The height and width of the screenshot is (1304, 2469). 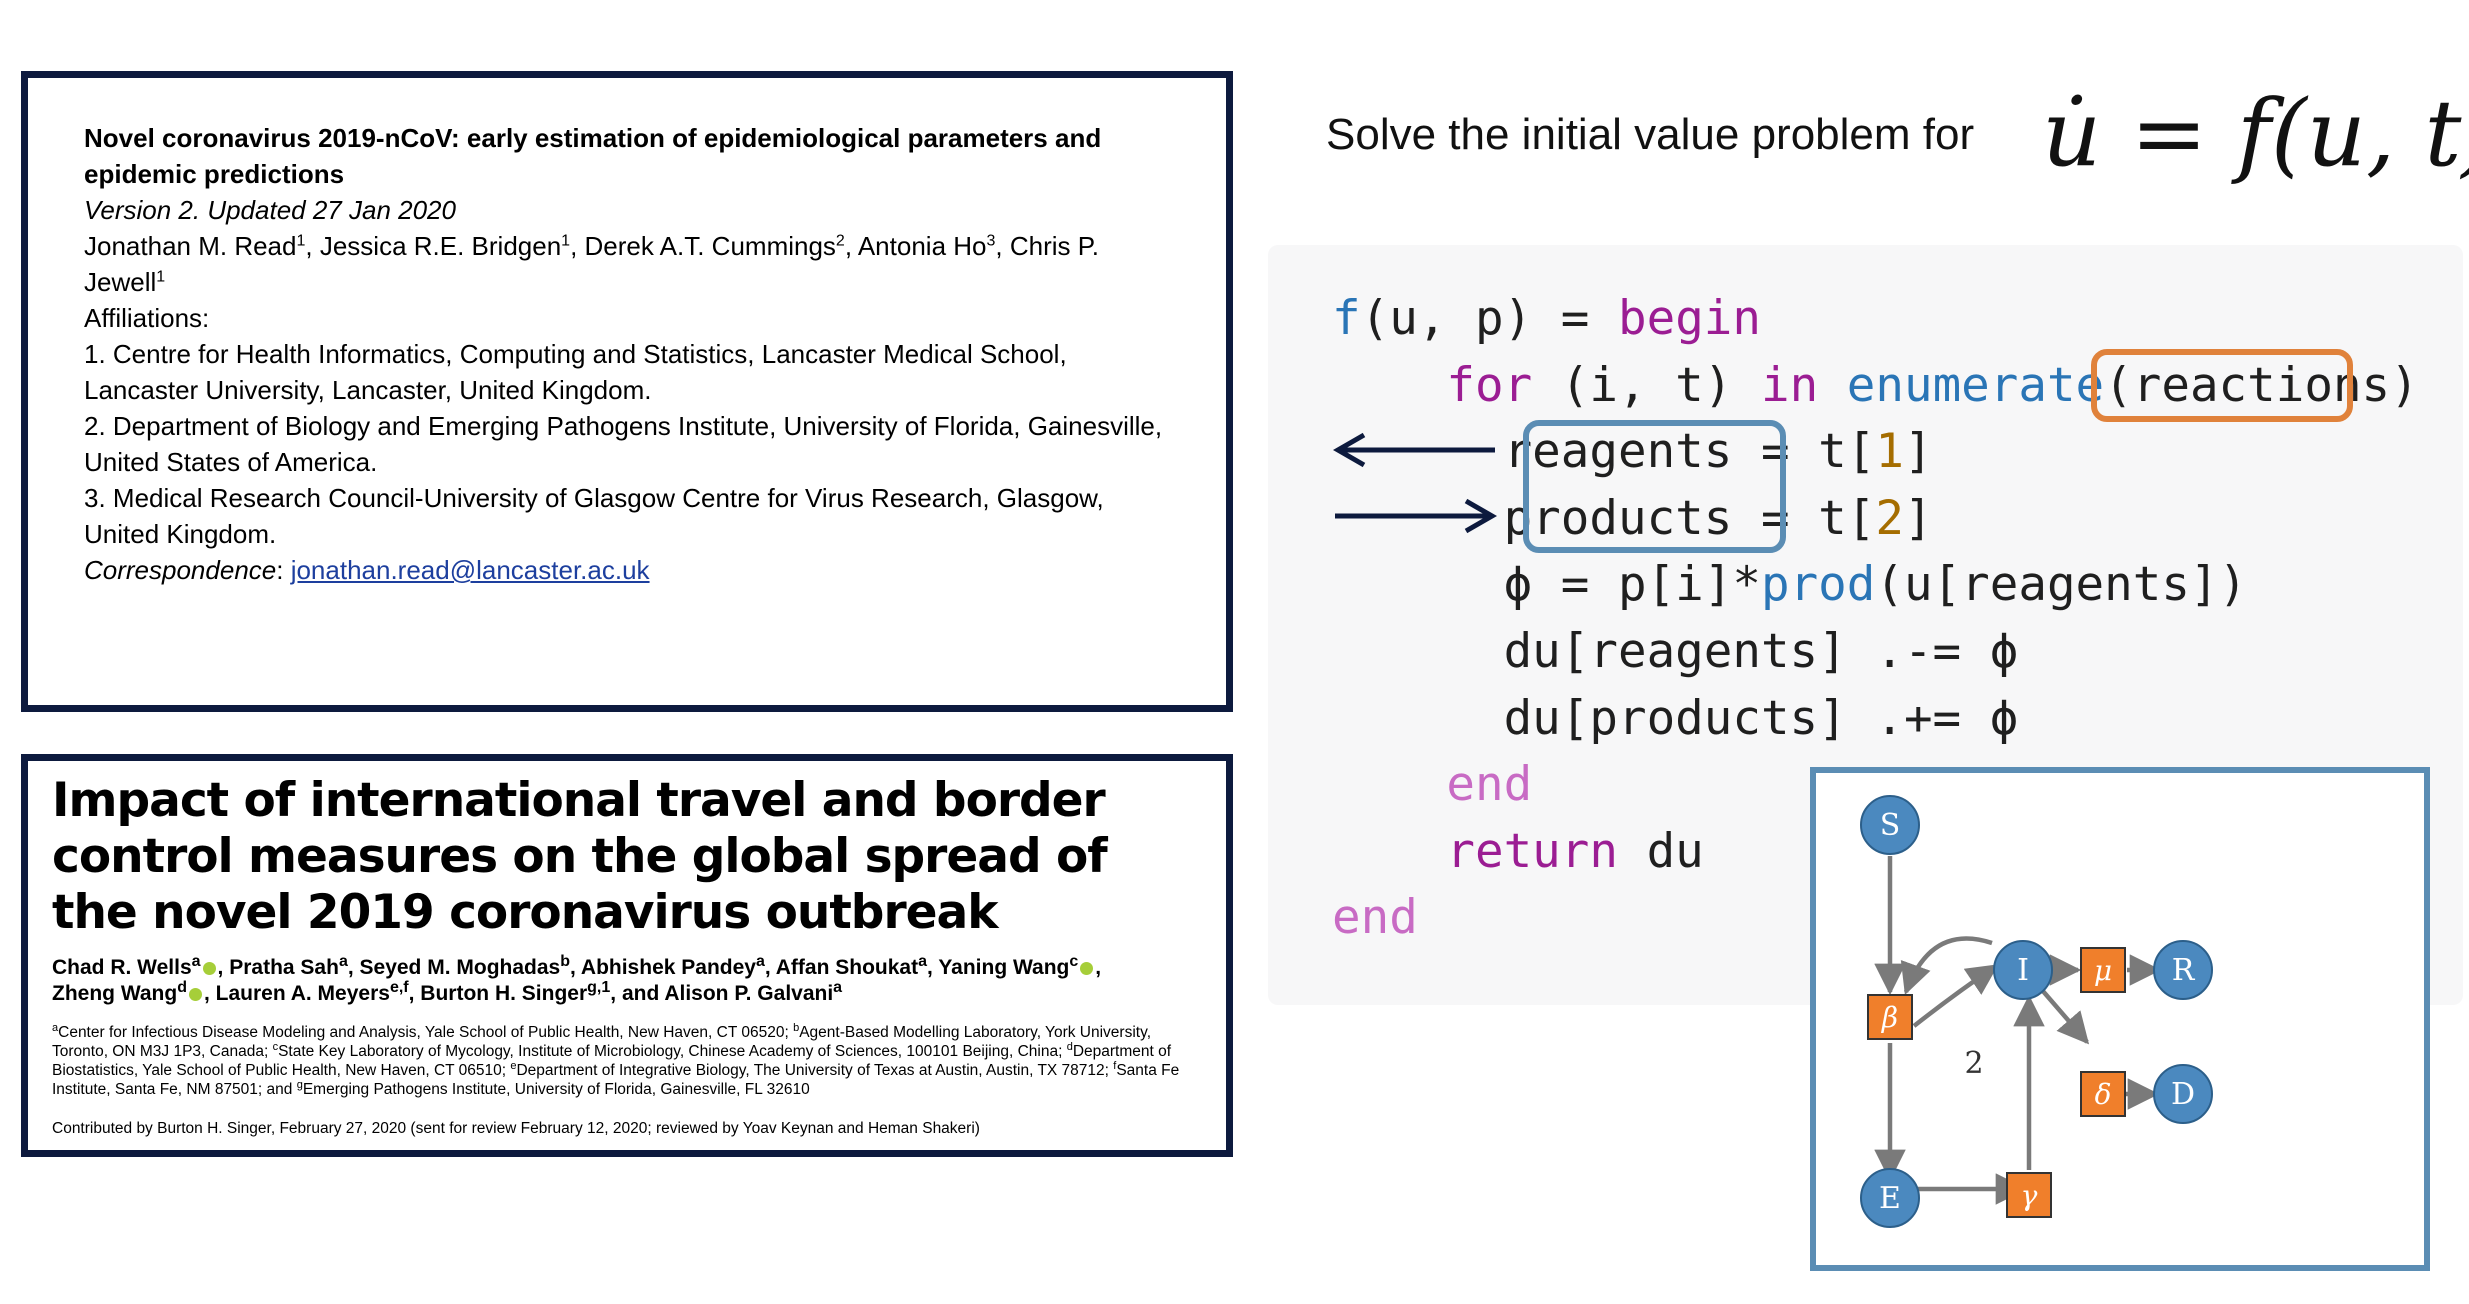 I want to click on species-label: E, so click(x=1890, y=1198).